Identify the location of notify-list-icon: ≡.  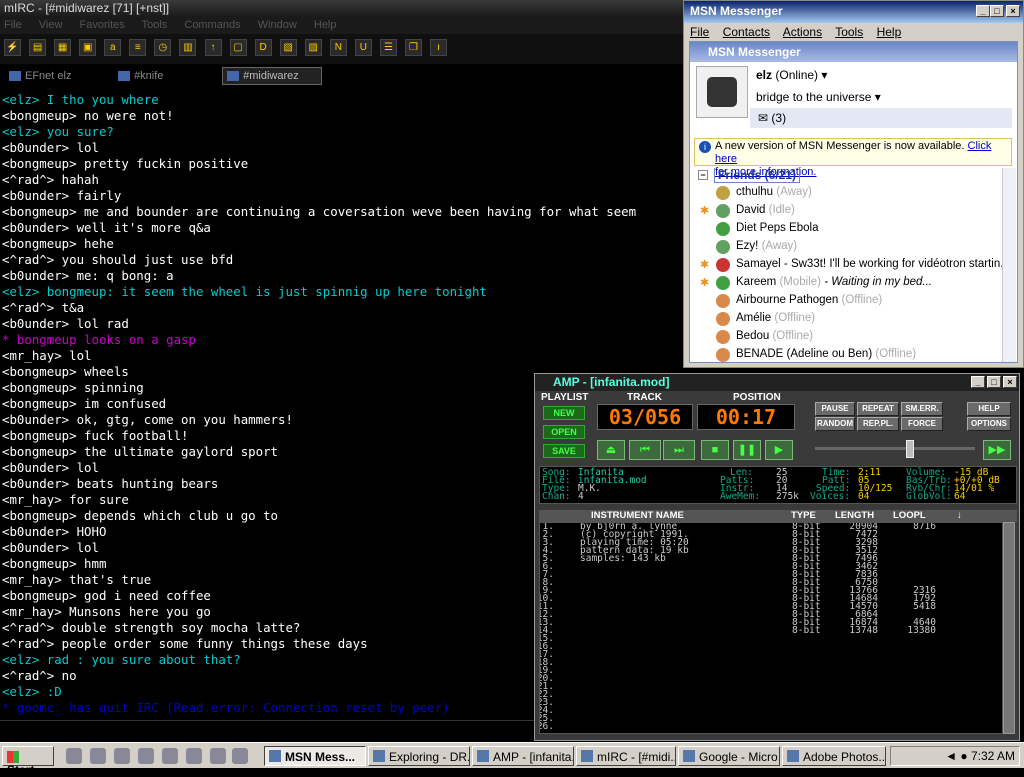
(138, 47).